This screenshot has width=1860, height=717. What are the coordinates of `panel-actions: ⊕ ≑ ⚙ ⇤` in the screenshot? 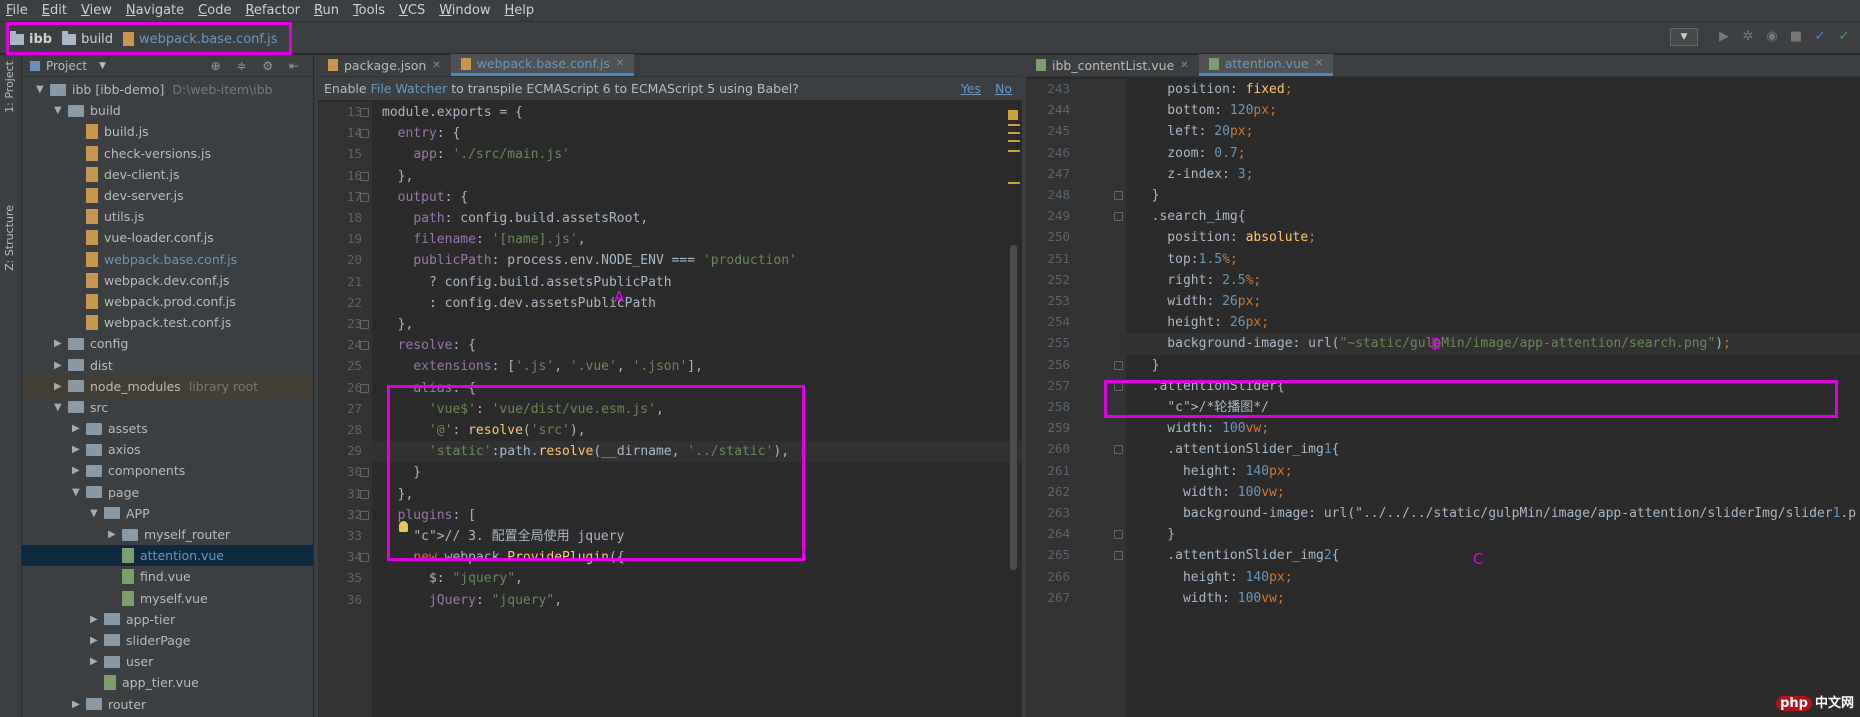 It's located at (258, 66).